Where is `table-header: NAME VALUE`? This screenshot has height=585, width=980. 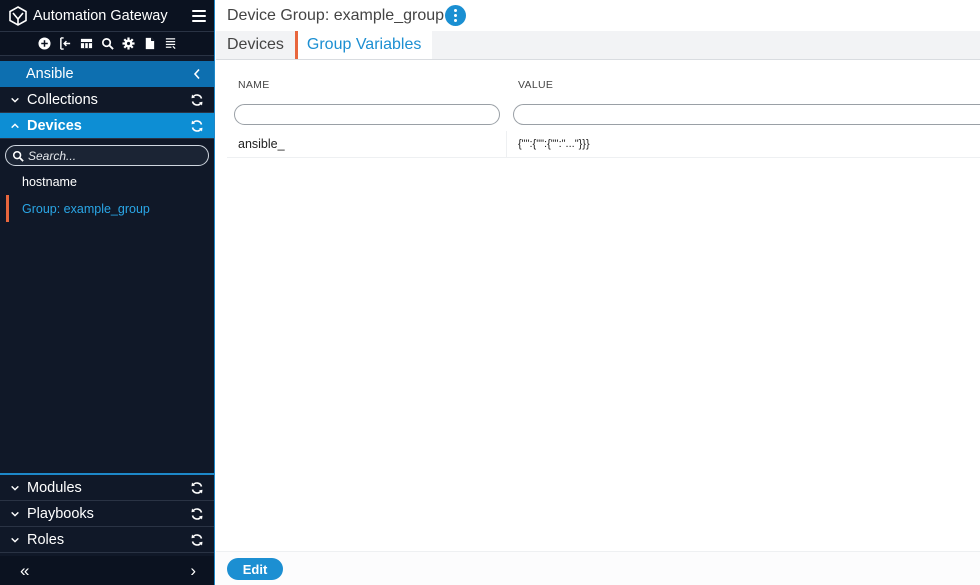 table-header: NAME VALUE is located at coordinates (603, 85).